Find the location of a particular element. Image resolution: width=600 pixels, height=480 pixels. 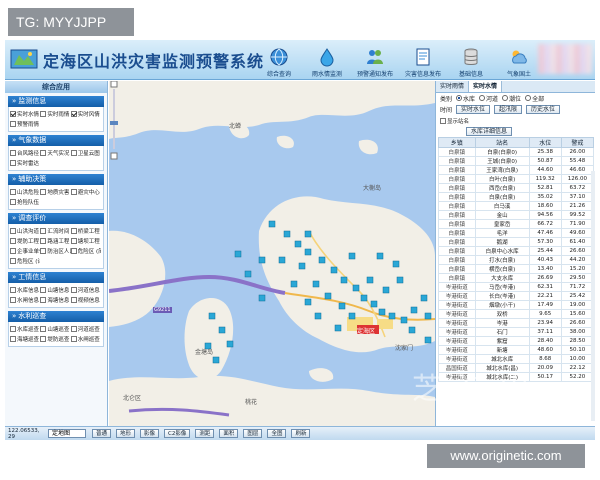

layer-checkbox: 水闸巡查 is located at coordinates (85, 339).